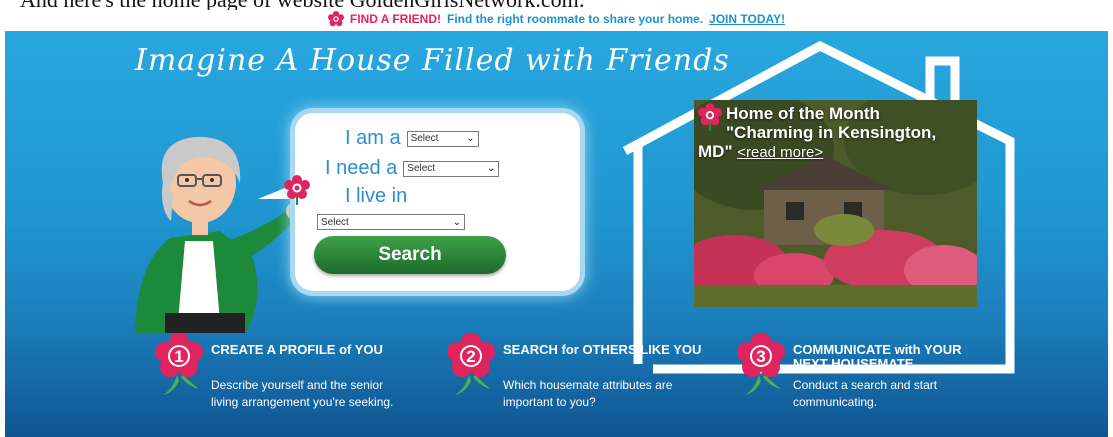 The image size is (1113, 437). I want to click on location-select: Select ⌄, so click(391, 222).